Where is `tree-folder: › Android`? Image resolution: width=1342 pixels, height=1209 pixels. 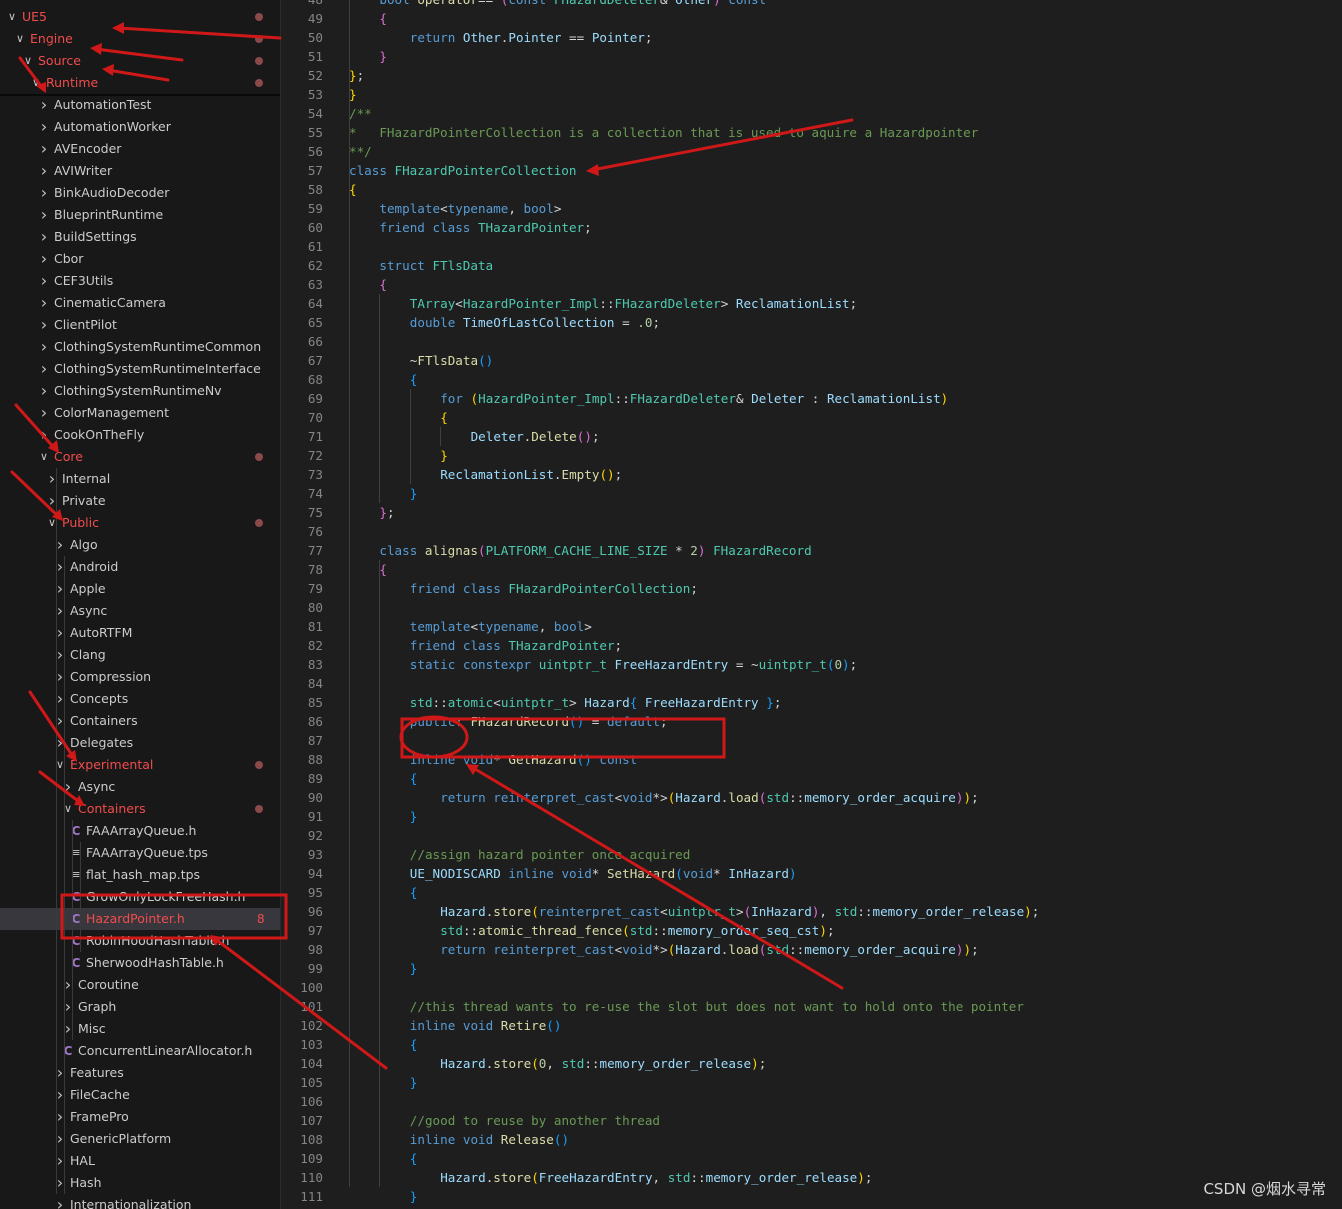
tree-folder: › Android is located at coordinates (140, 567).